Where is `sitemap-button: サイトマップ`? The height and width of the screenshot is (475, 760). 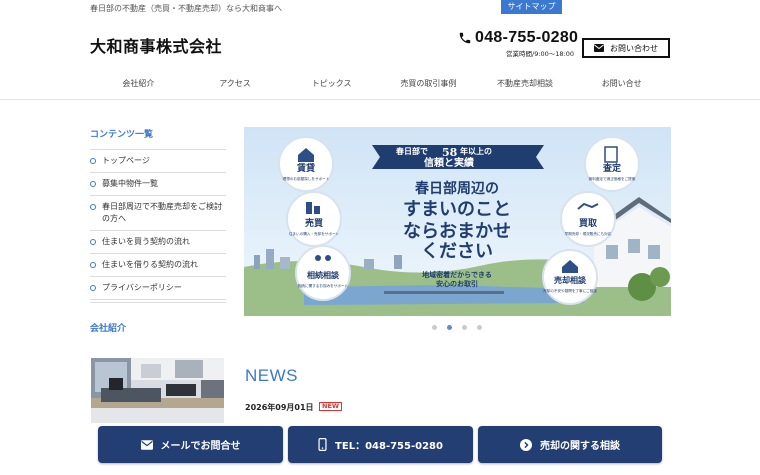
sitemap-button: サイトマップ is located at coordinates (531, 7).